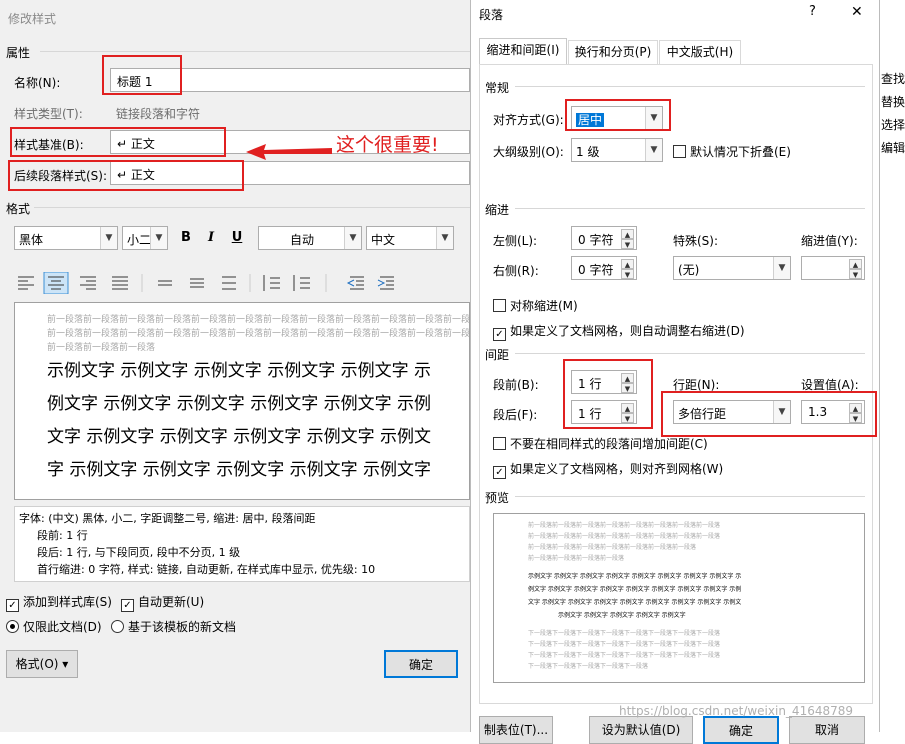 Image resolution: width=905 pixels, height=744 pixels. I want to click on increase-spacing-icon, so click(271, 283).